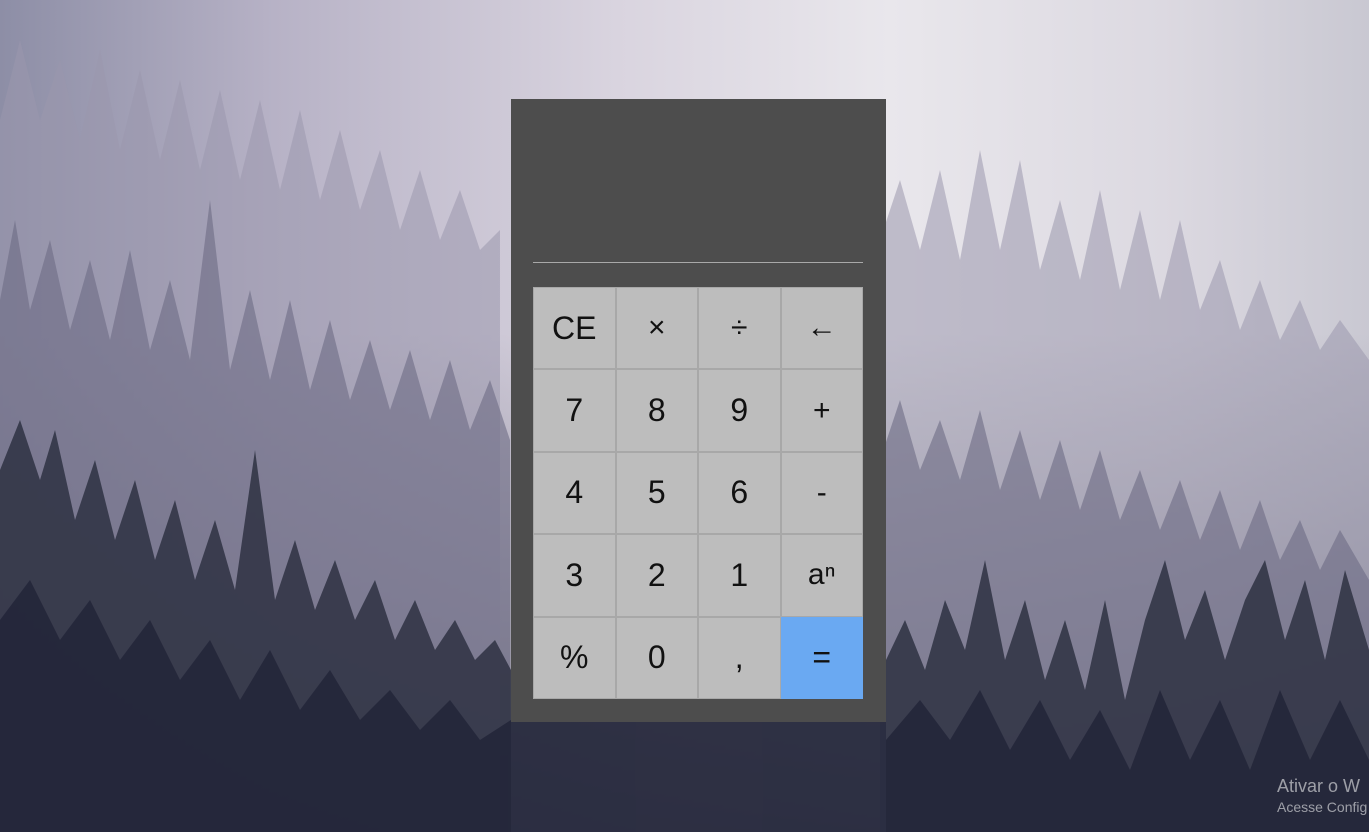 The image size is (1369, 832). I want to click on watermark-line-2: Acesse Config, so click(1322, 807).